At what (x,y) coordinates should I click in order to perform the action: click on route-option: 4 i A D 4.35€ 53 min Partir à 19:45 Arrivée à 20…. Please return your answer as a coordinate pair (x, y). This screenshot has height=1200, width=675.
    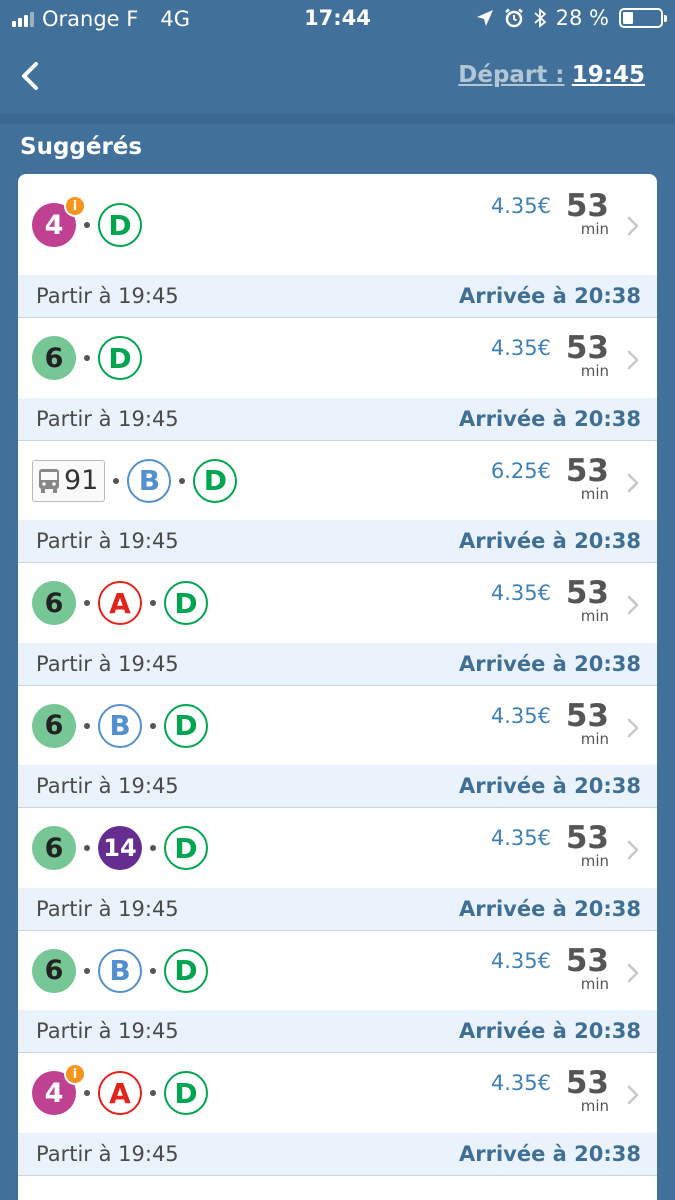
    Looking at the image, I should click on (337, 1114).